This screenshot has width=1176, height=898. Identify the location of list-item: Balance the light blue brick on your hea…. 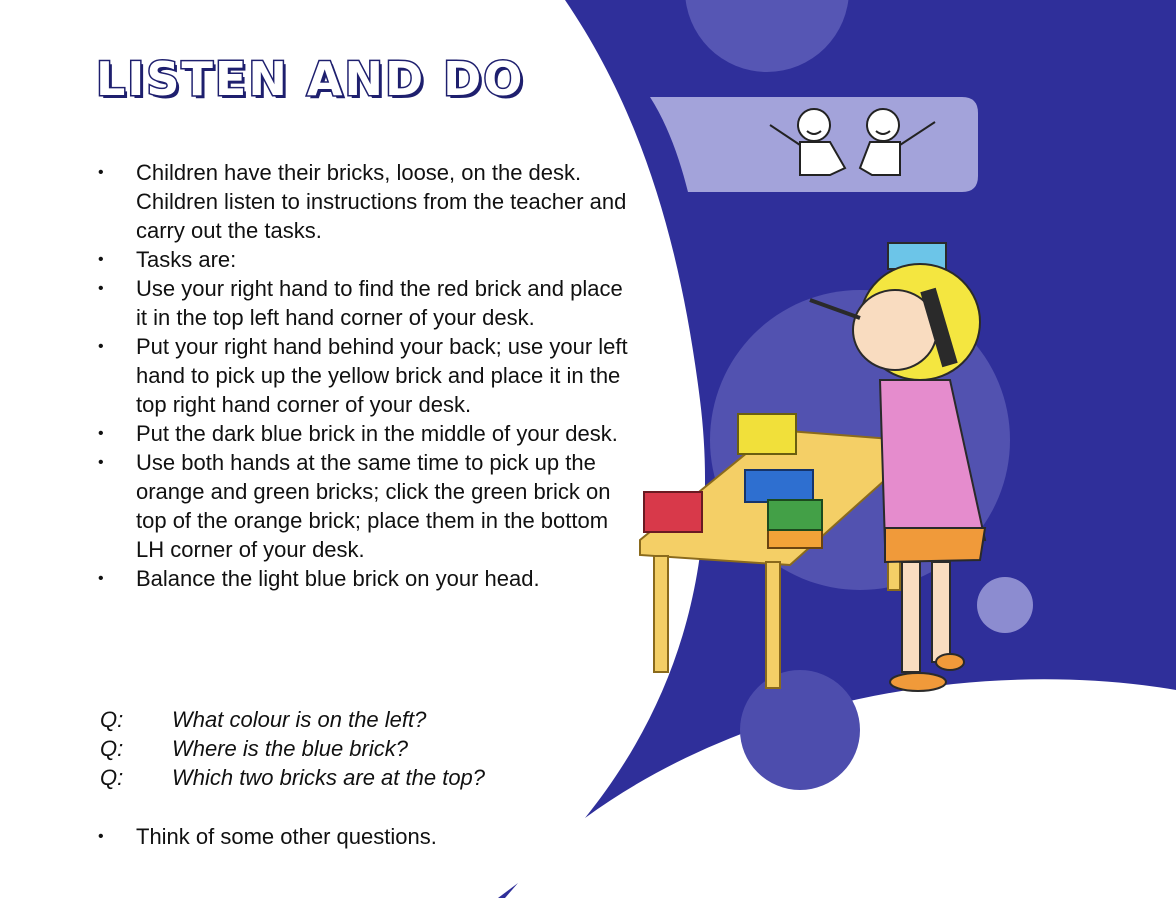
(366, 578).